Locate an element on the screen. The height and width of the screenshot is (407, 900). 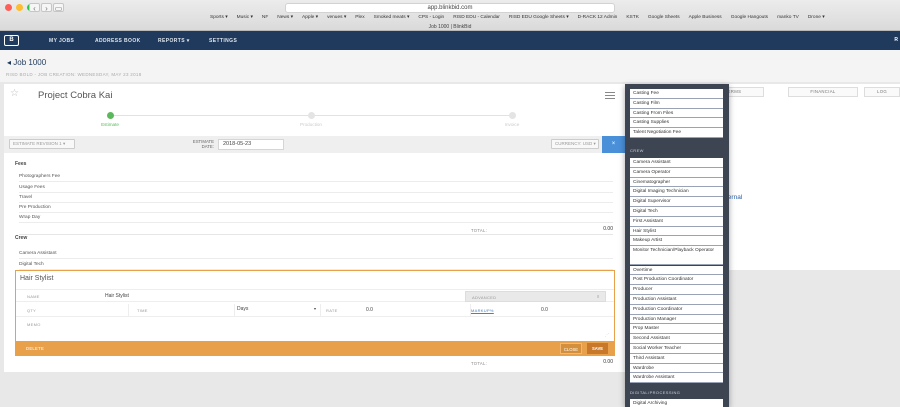
blinkbid-logo: B is located at coordinates (11, 40).